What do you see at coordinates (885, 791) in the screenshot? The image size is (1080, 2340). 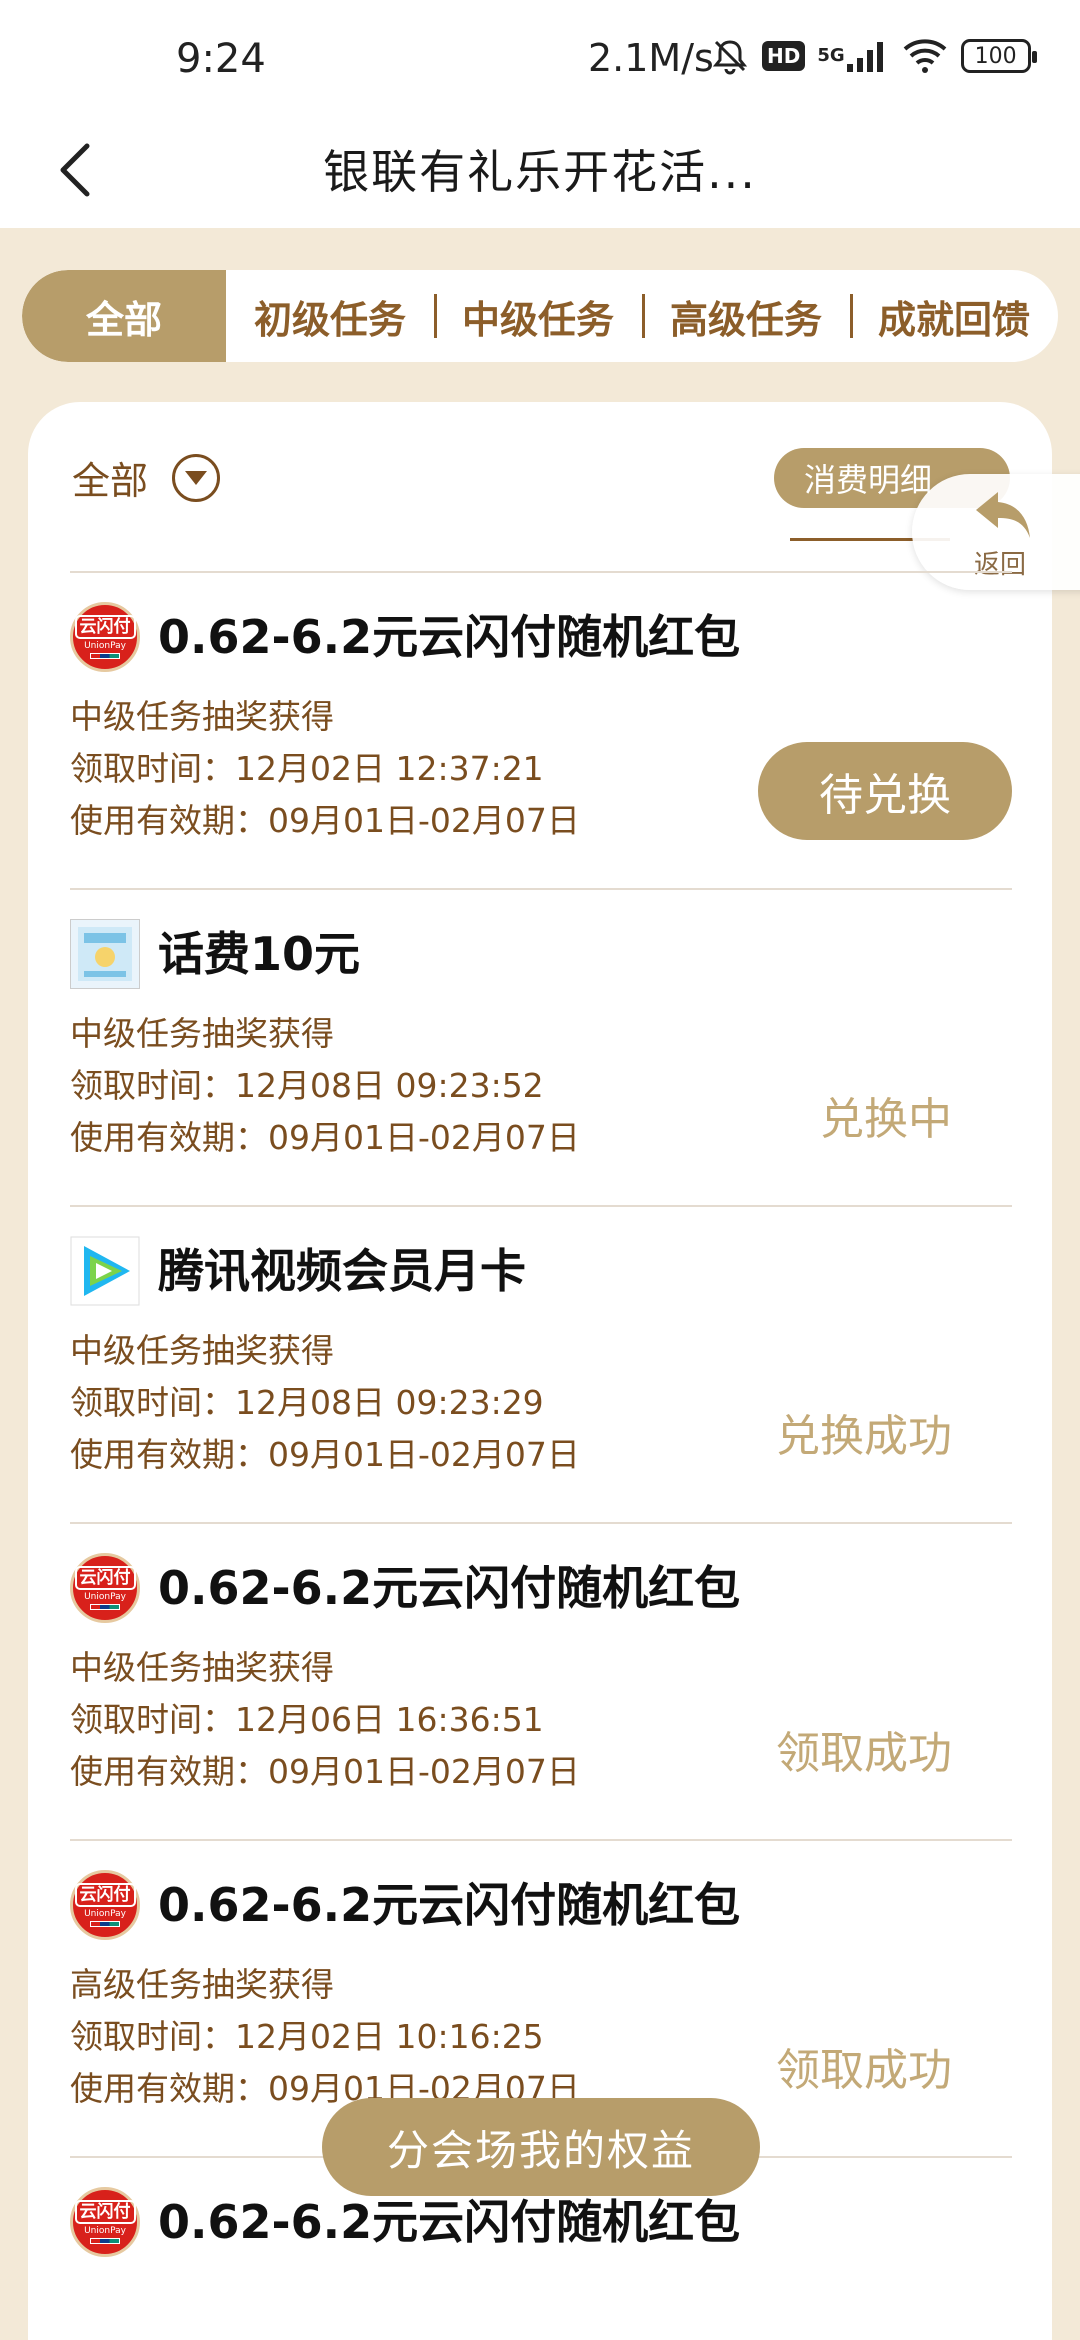 I see `redeem-button: 待兑换` at bounding box center [885, 791].